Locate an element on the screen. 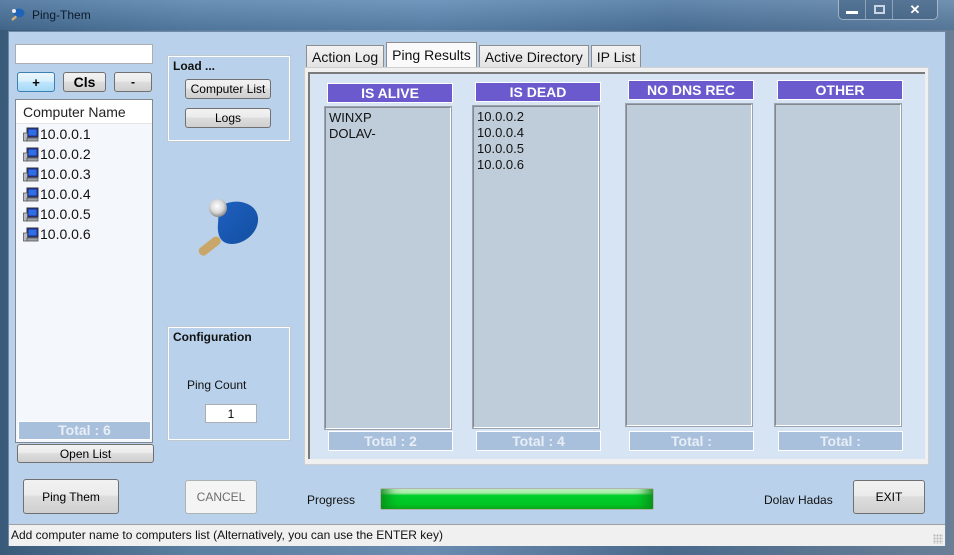 This screenshot has width=954, height=555. exit-button: EXIT is located at coordinates (889, 497).